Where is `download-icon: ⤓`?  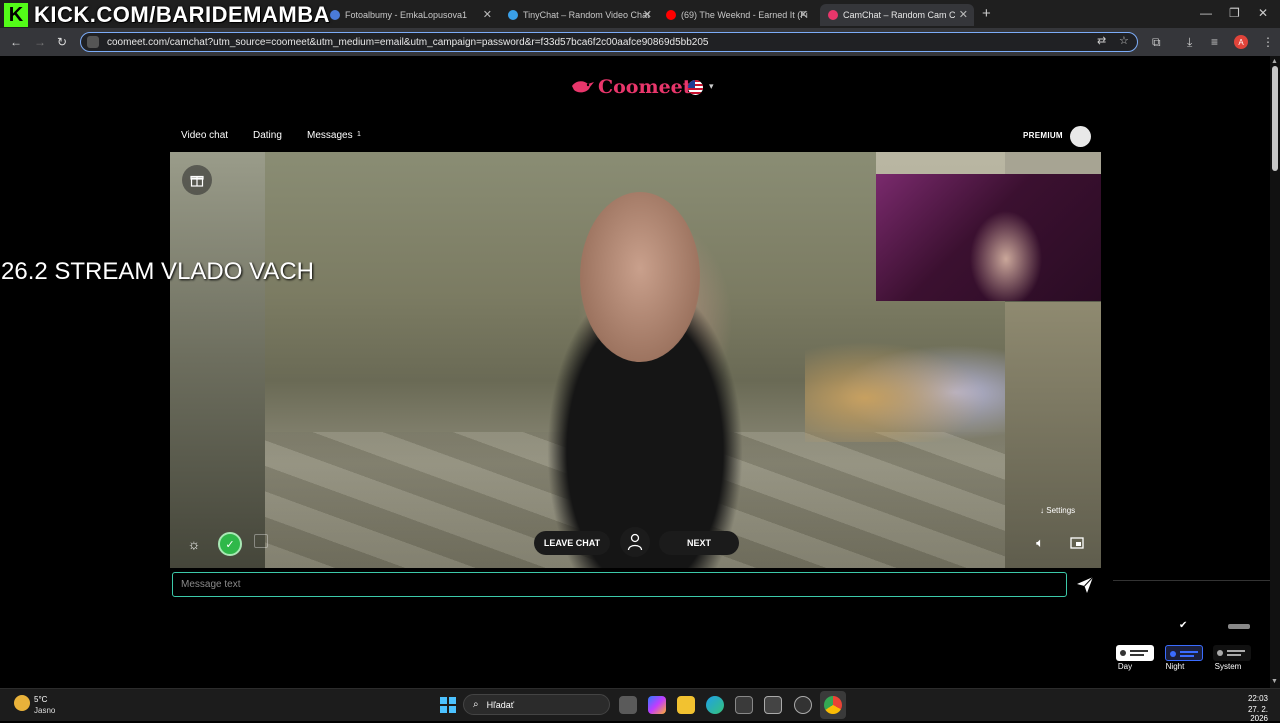 download-icon: ⤓ is located at coordinates (1189, 42).